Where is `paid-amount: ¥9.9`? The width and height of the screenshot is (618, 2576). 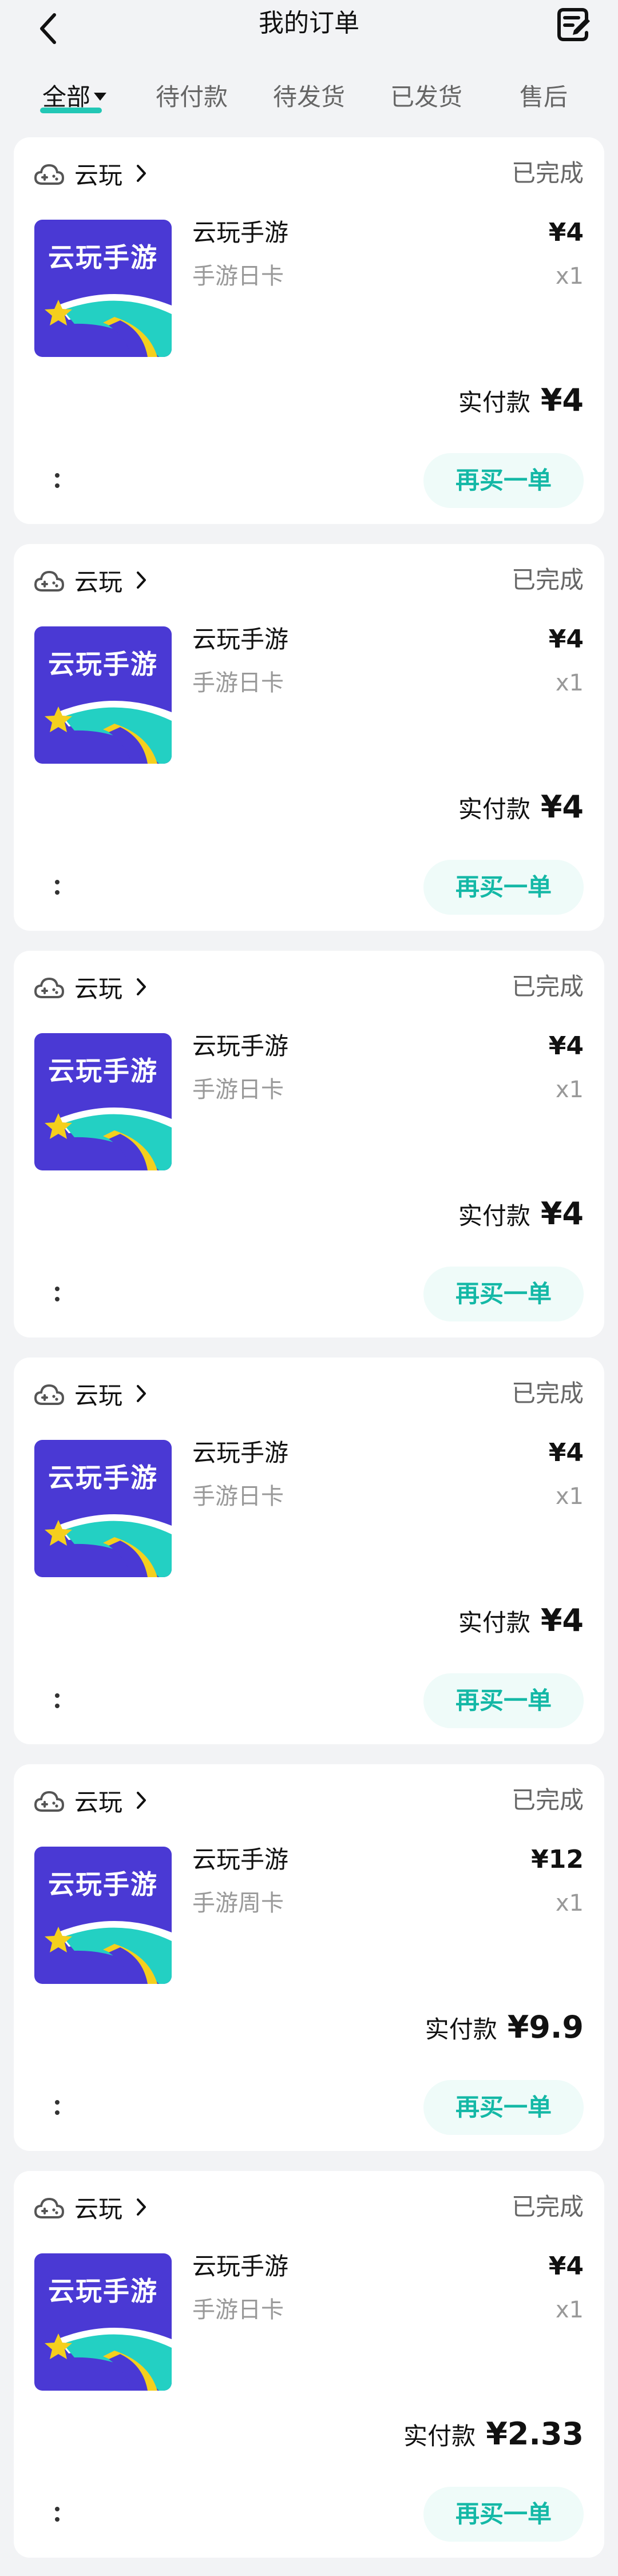
paid-amount: ¥9.9 is located at coordinates (545, 2027).